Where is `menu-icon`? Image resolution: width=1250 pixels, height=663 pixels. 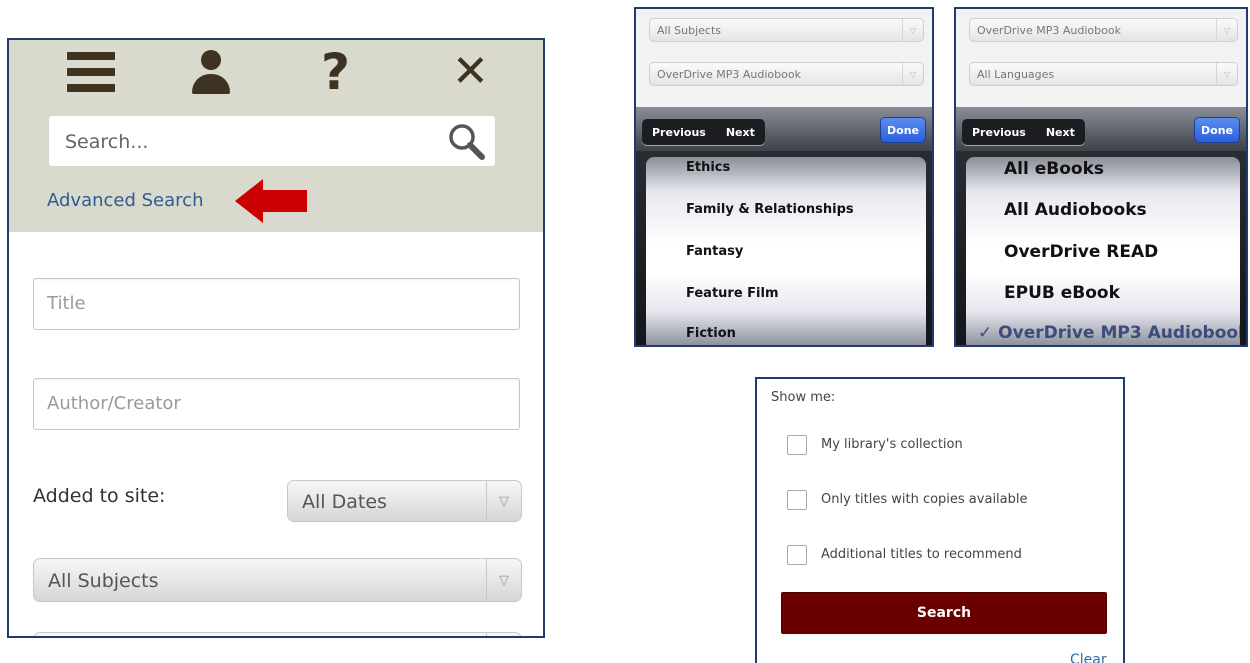
menu-icon is located at coordinates (91, 72).